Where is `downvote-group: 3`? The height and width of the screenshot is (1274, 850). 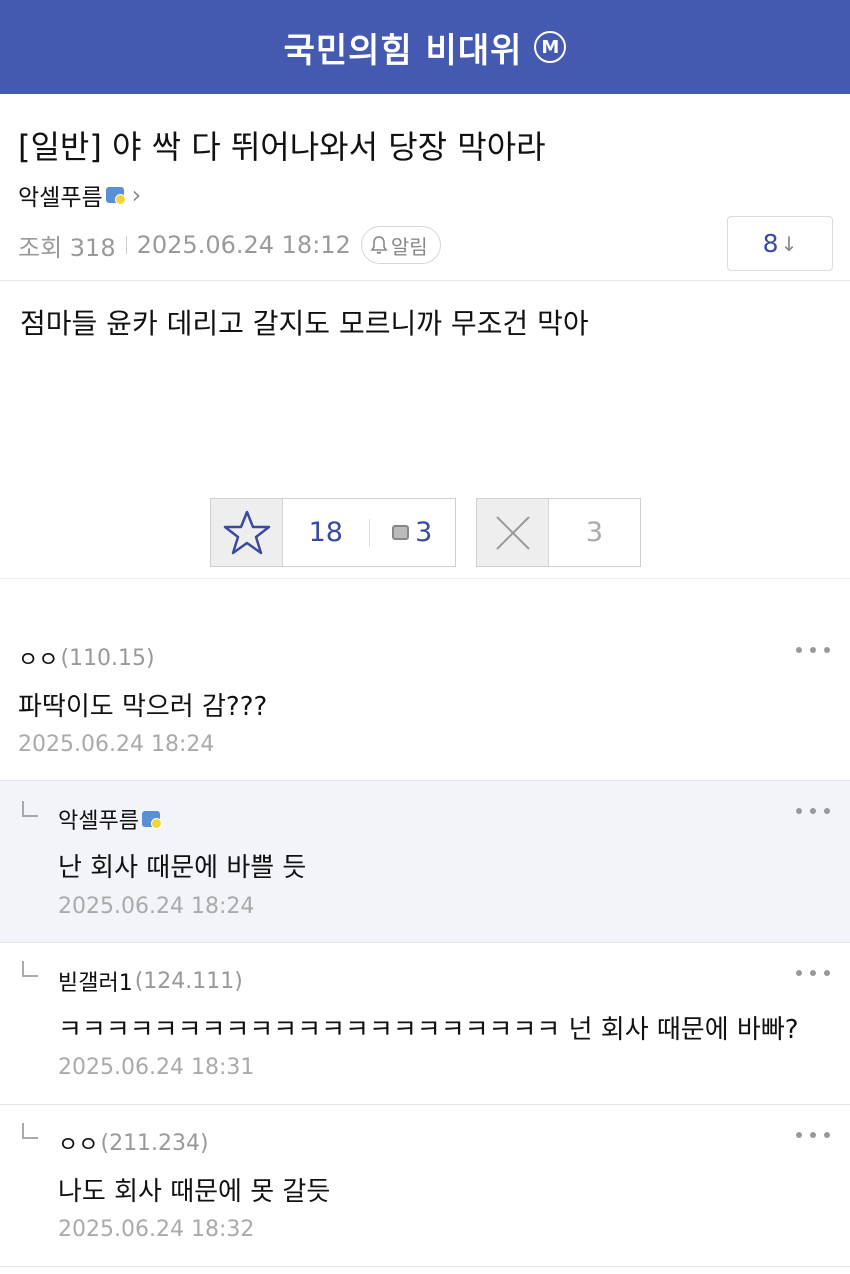
downvote-group: 3 is located at coordinates (558, 532).